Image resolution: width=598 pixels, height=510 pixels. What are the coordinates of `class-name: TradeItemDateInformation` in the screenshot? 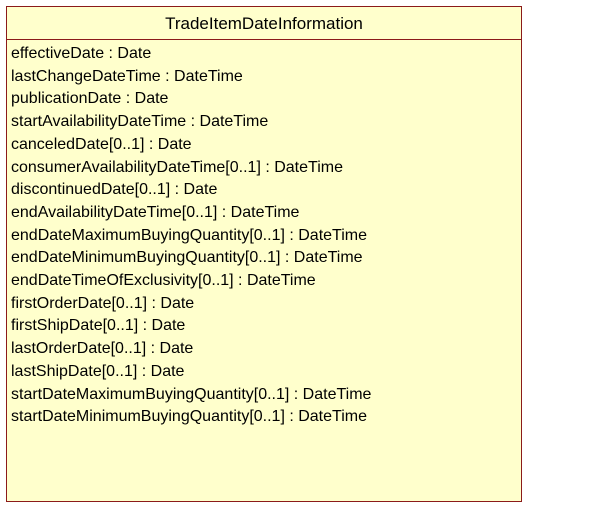 It's located at (264, 23).